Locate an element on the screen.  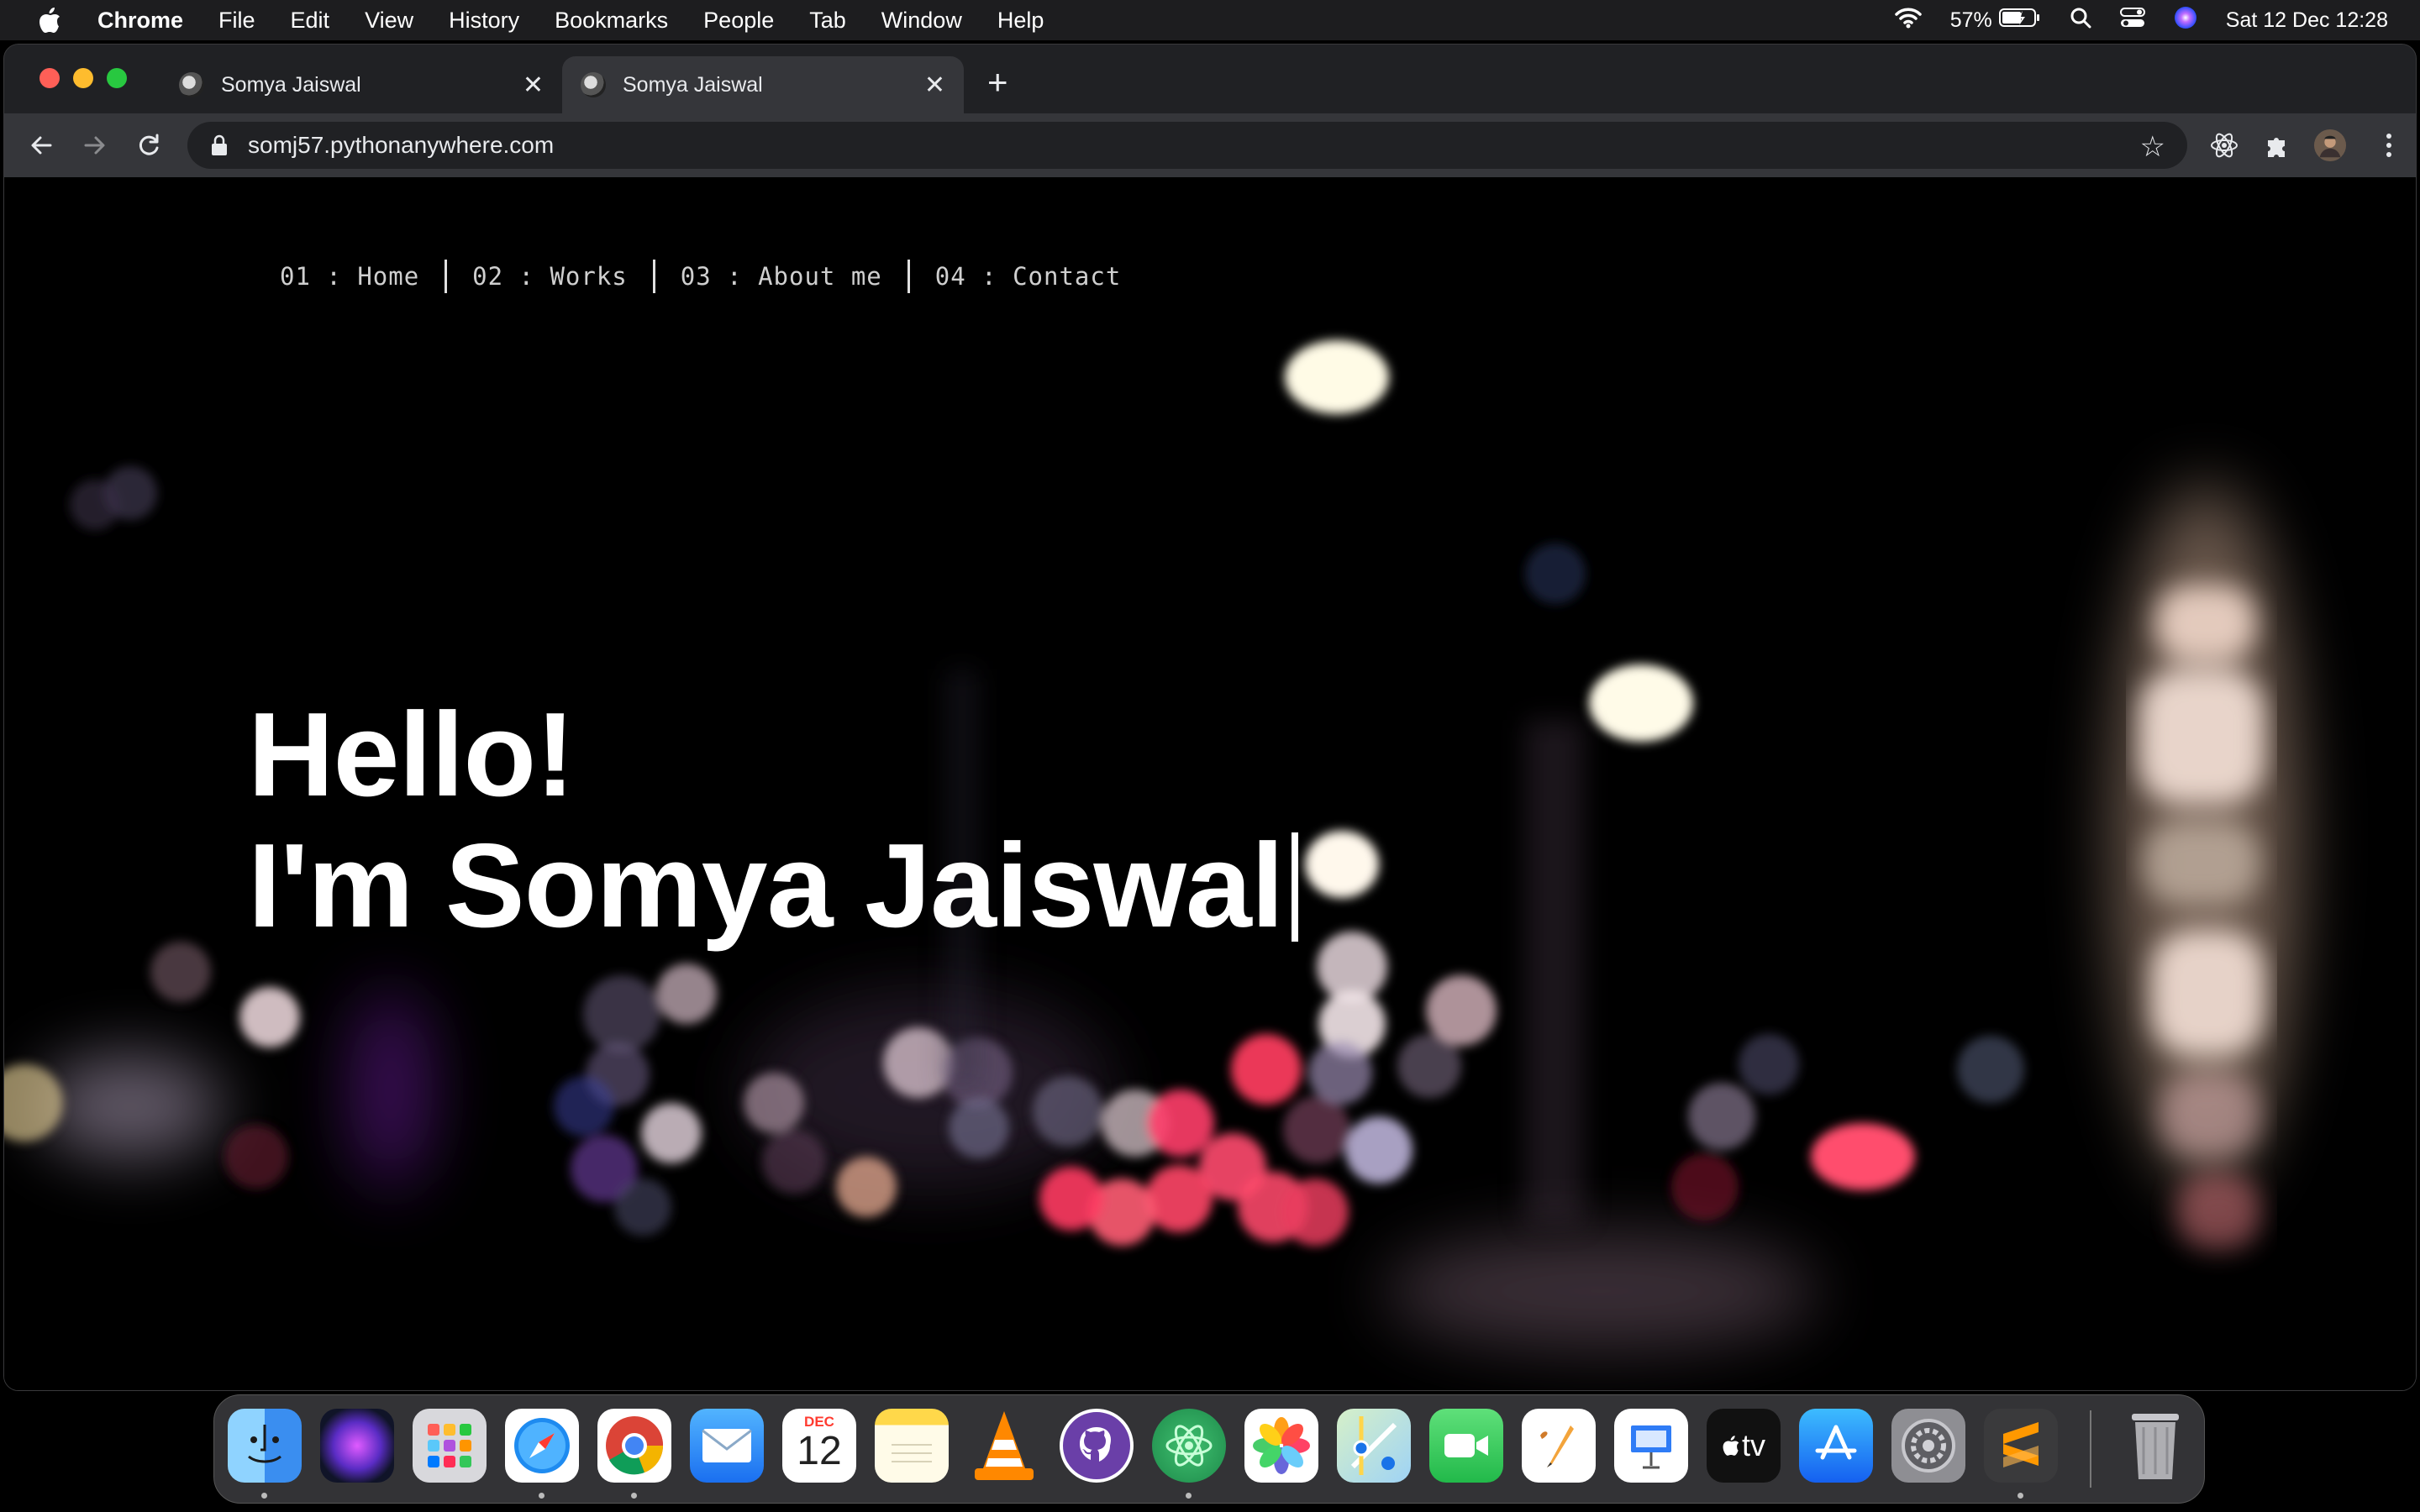
nav-works-link: 02 : Works is located at coordinates (550, 276).